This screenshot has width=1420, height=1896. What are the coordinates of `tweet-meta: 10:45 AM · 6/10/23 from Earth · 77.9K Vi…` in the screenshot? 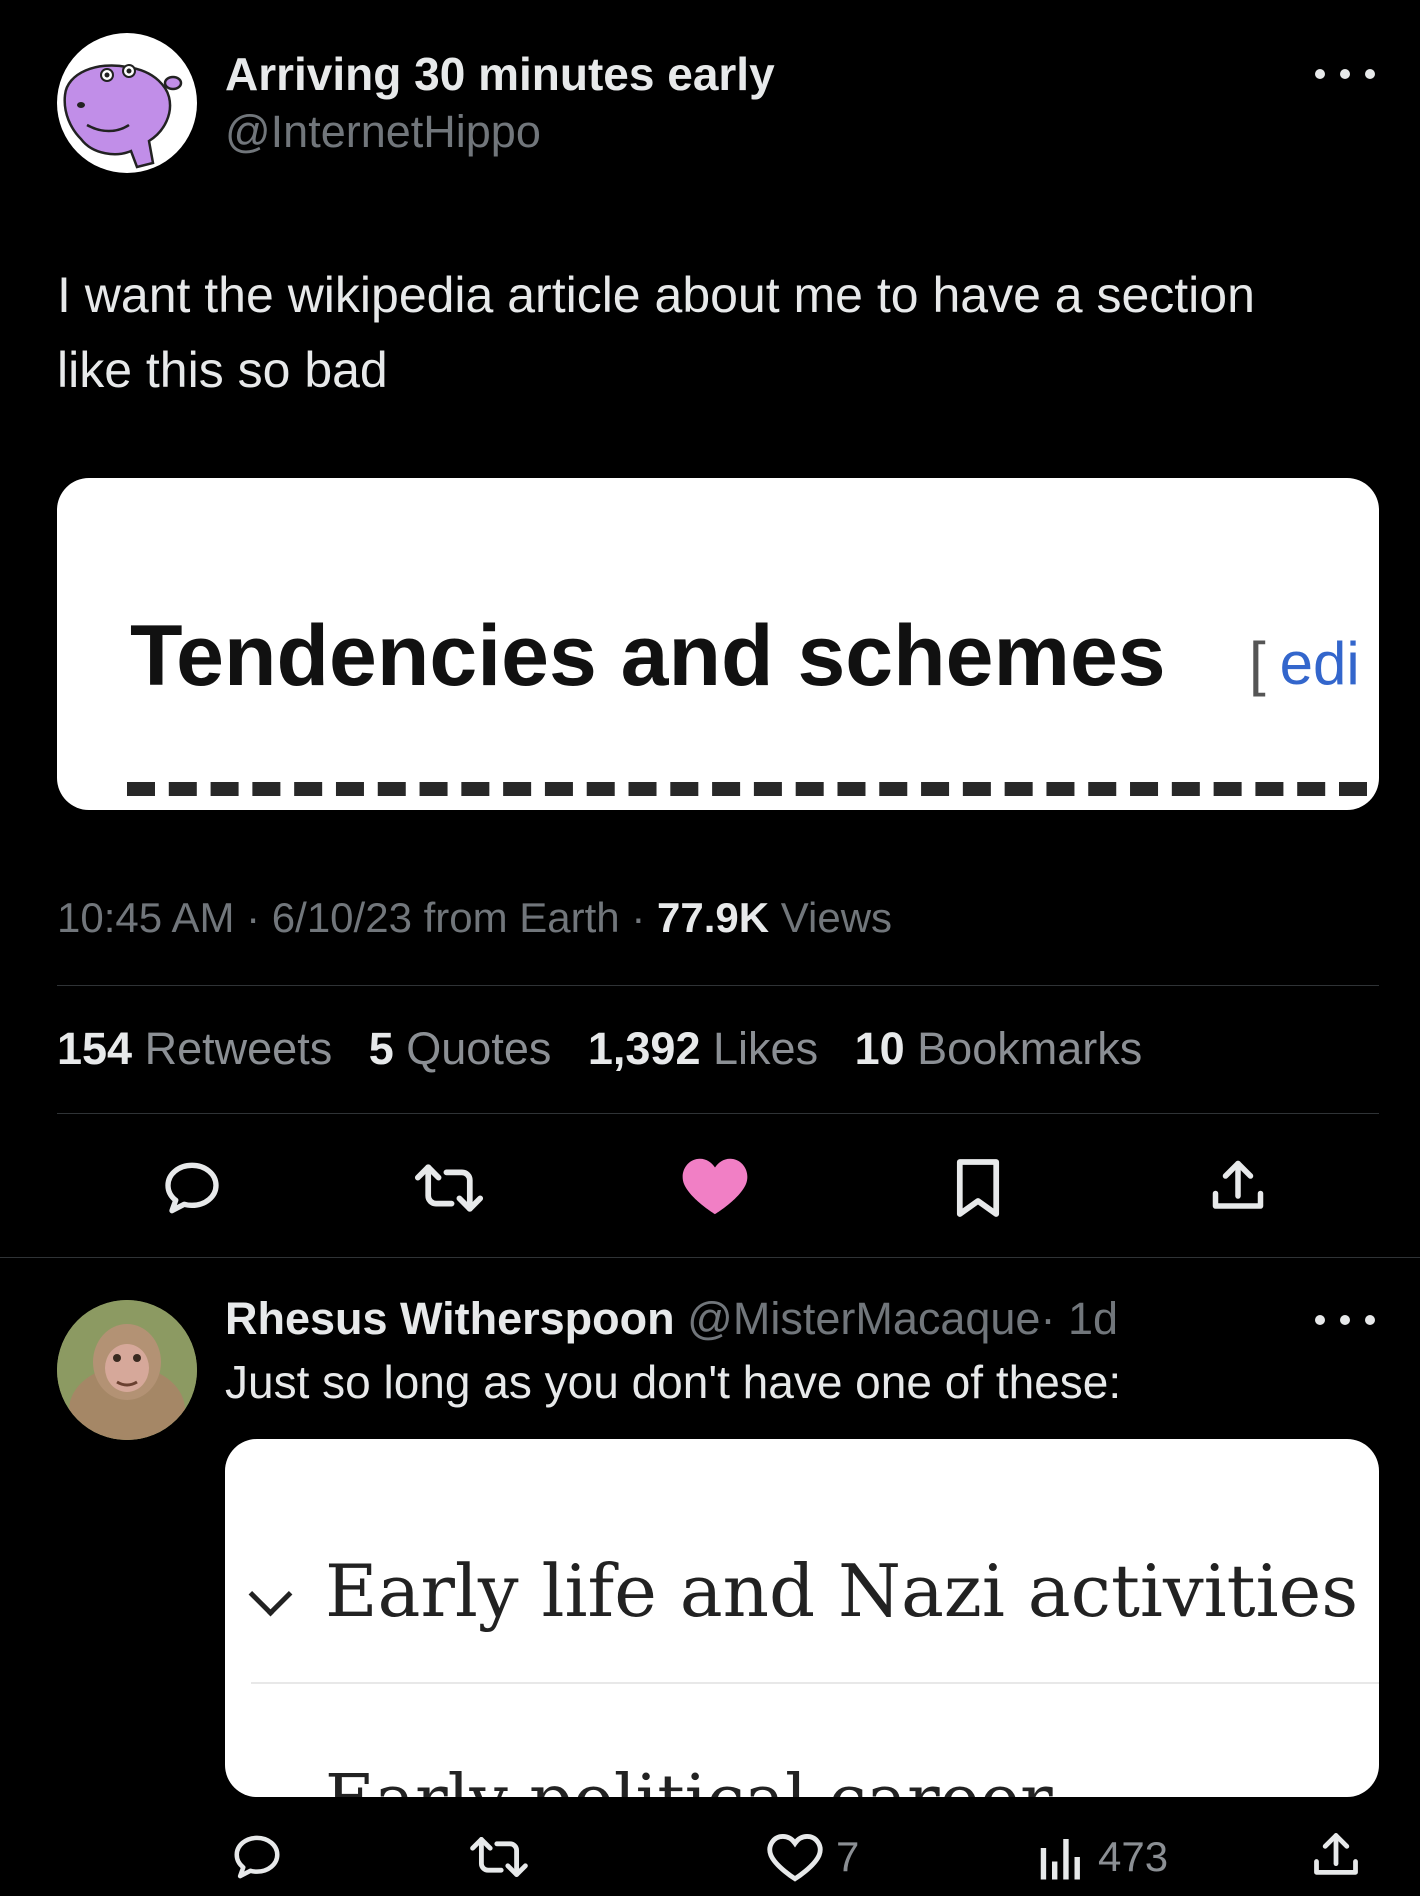 It's located at (474, 918).